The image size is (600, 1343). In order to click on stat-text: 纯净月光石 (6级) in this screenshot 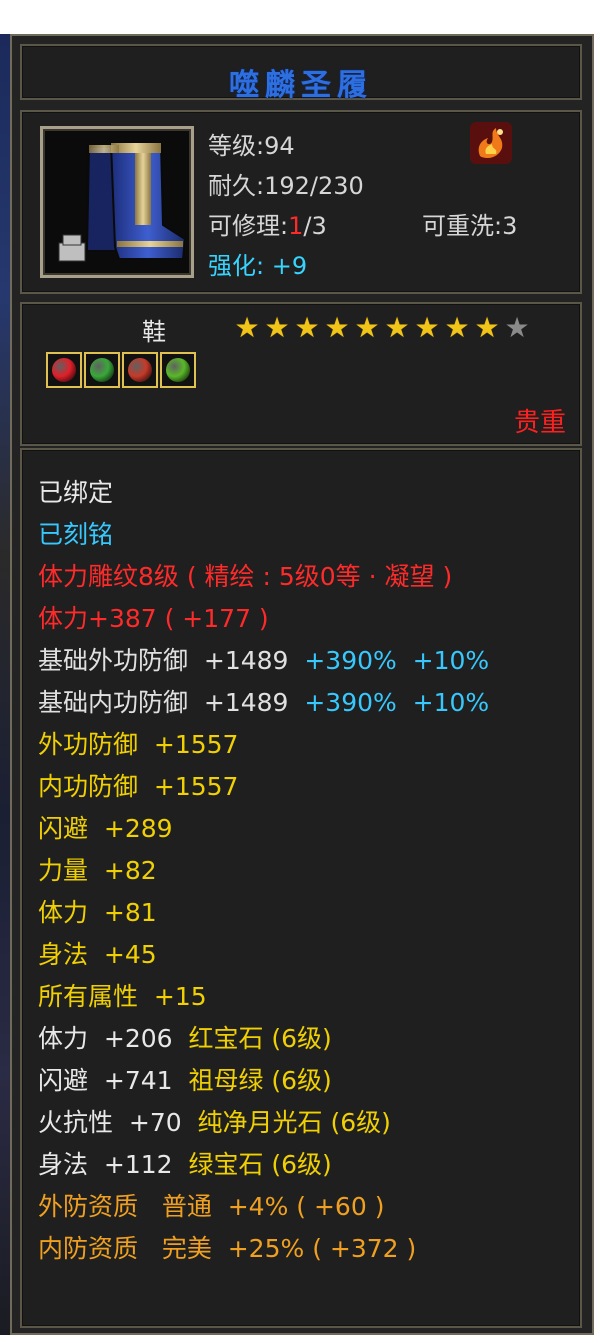, I will do `click(294, 1122)`.